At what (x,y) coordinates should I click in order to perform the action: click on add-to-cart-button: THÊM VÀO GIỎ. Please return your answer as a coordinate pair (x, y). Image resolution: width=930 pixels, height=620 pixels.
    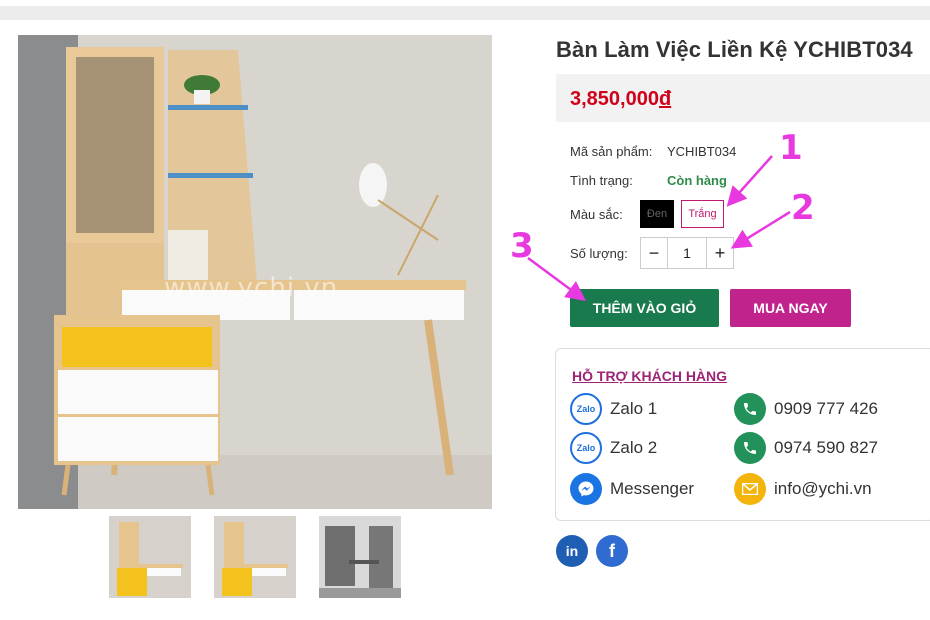
    Looking at the image, I should click on (644, 308).